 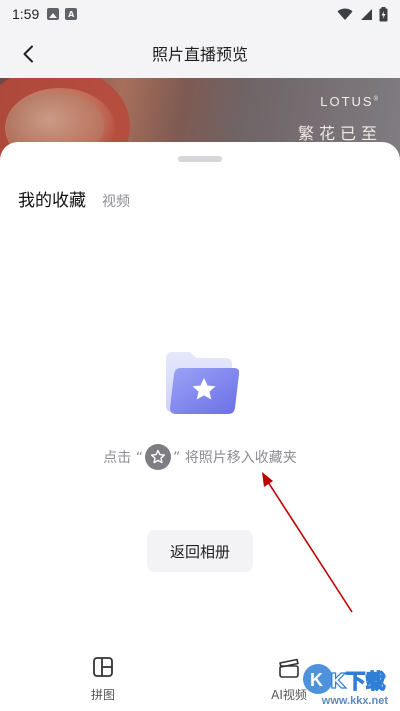 I want to click on back-button, so click(x=28, y=54).